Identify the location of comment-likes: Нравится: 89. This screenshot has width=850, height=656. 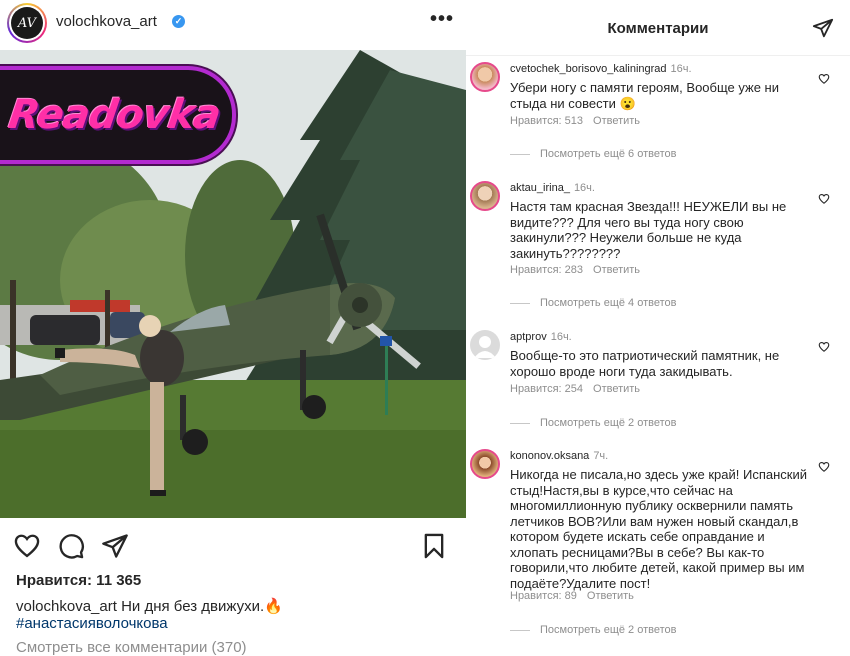
(543, 596).